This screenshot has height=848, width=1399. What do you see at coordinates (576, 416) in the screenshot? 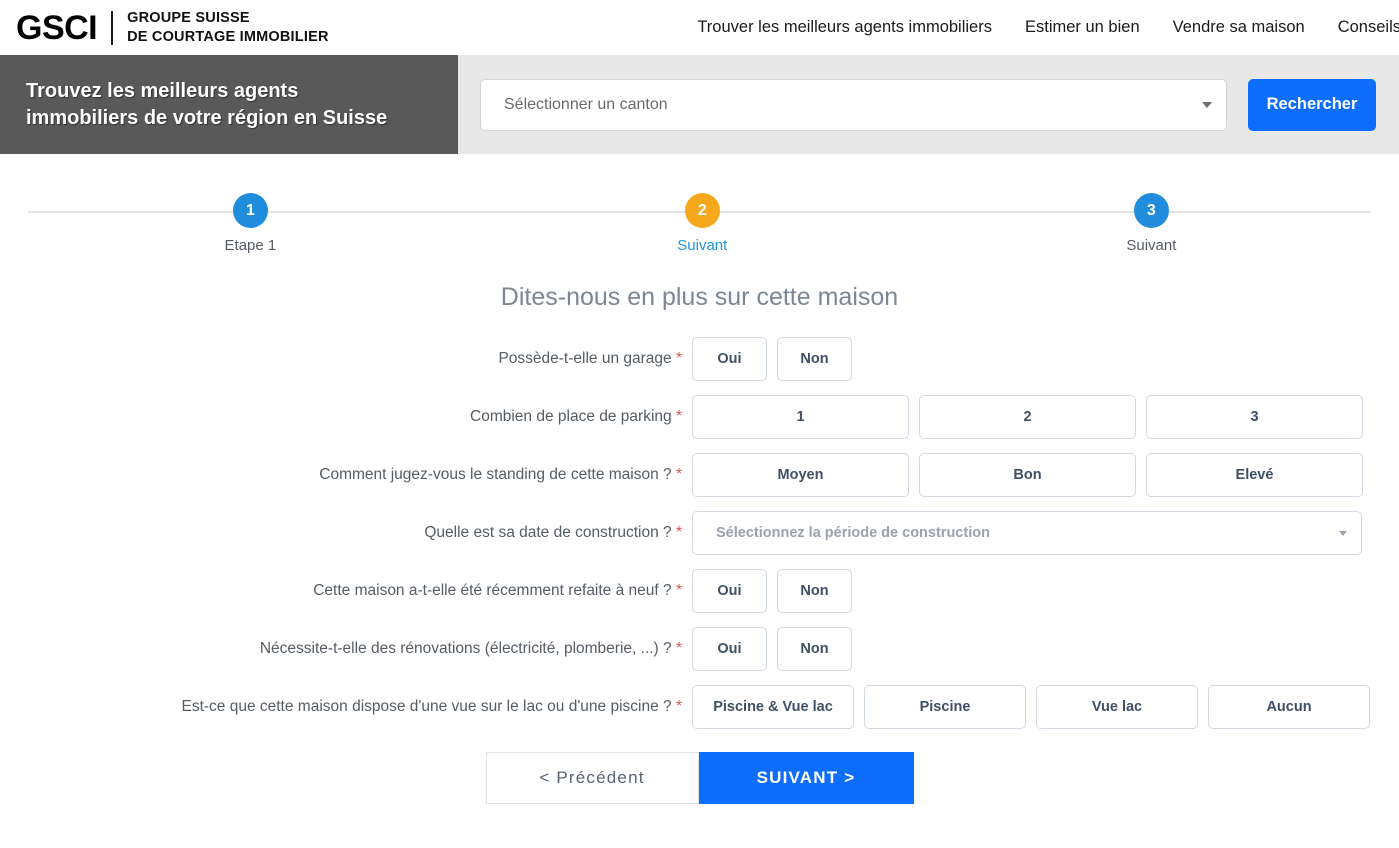
I see `form-row-label: Combien de place de parking *` at bounding box center [576, 416].